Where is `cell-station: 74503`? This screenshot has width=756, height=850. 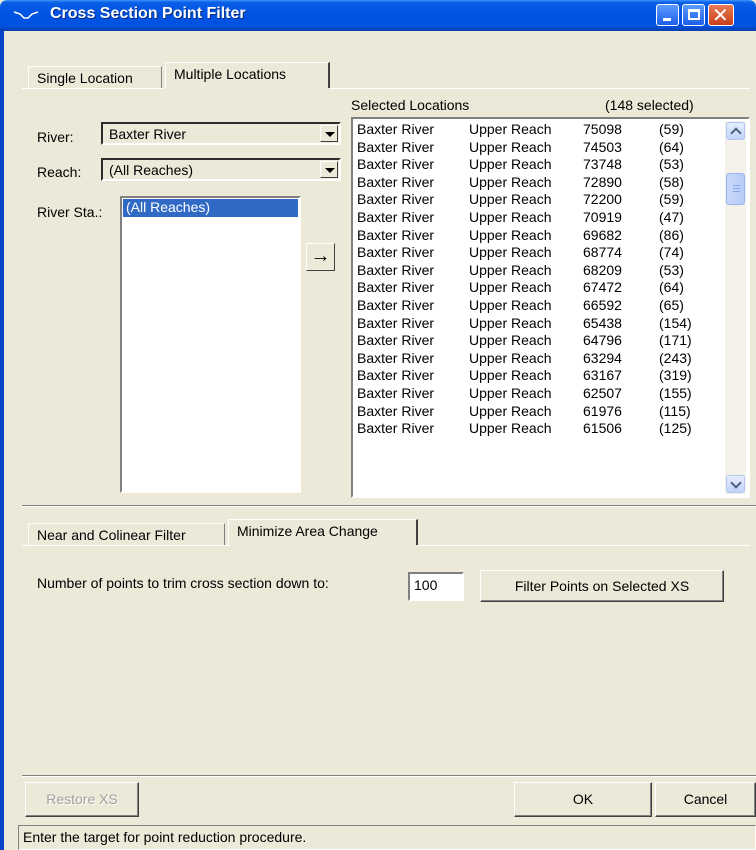 cell-station: 74503 is located at coordinates (602, 146).